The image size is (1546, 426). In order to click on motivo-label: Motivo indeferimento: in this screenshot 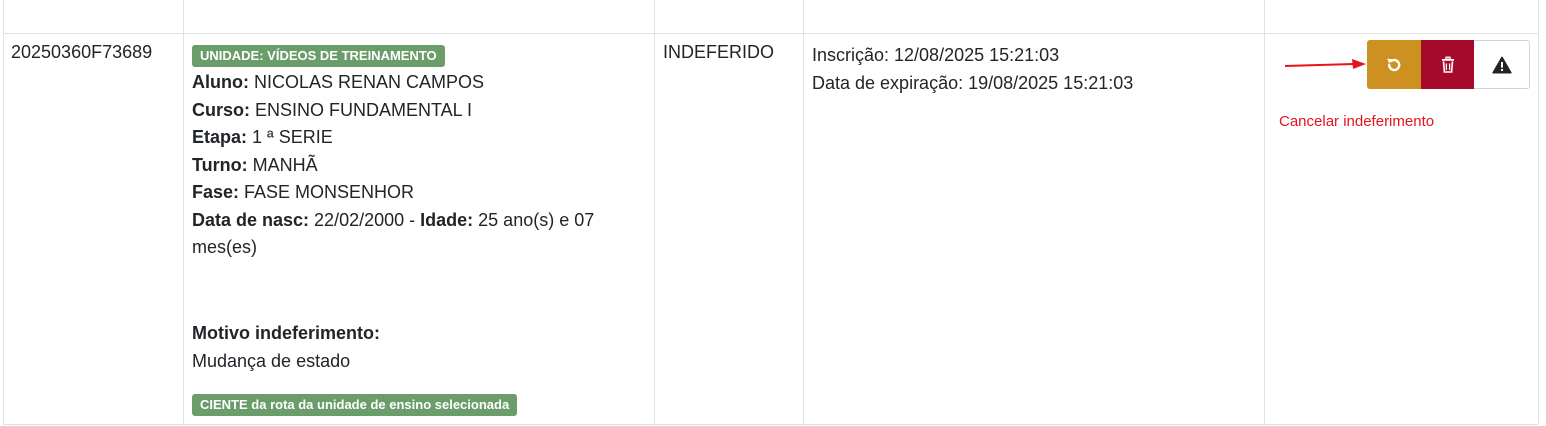, I will do `click(286, 333)`.